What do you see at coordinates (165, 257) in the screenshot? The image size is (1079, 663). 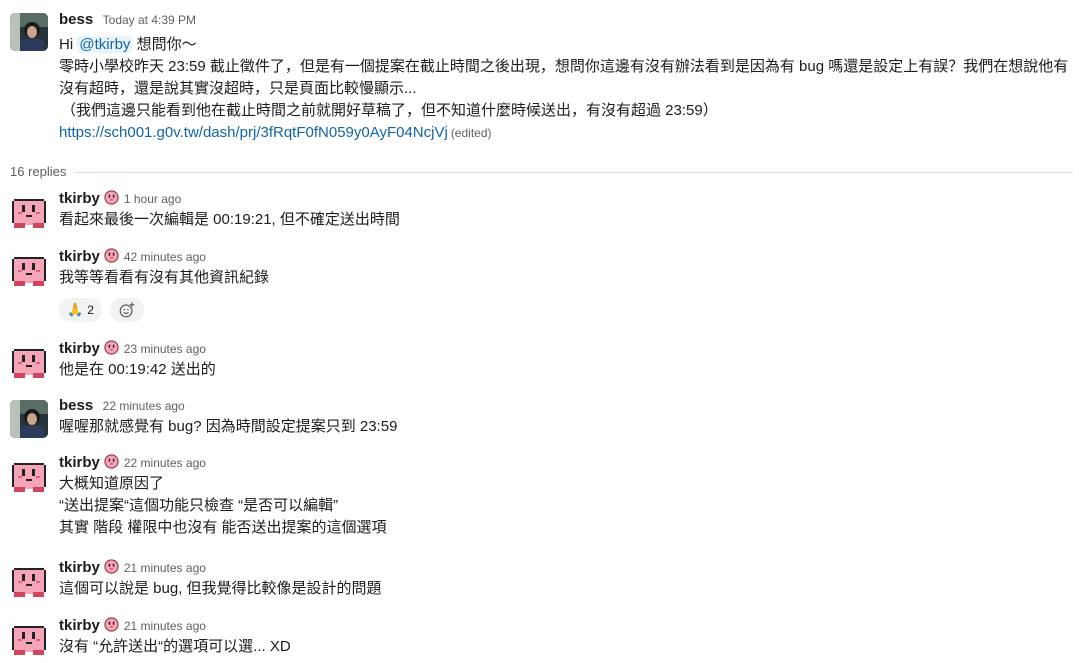 I see `timestamp: 42 minutes ago` at bounding box center [165, 257].